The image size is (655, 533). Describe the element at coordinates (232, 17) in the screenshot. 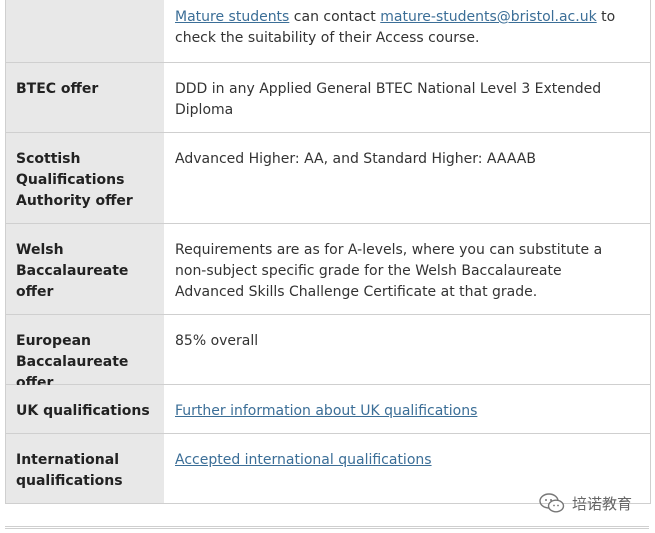

I see `mature-students-link: Mature students` at that location.